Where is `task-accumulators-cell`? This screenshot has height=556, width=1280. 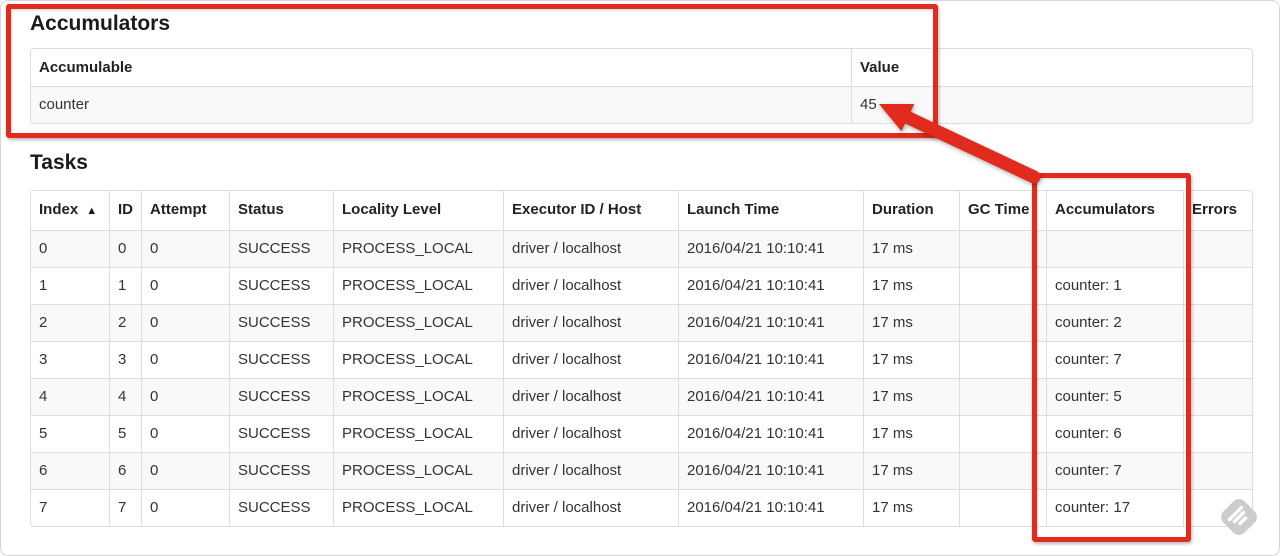
task-accumulators-cell is located at coordinates (1114, 248).